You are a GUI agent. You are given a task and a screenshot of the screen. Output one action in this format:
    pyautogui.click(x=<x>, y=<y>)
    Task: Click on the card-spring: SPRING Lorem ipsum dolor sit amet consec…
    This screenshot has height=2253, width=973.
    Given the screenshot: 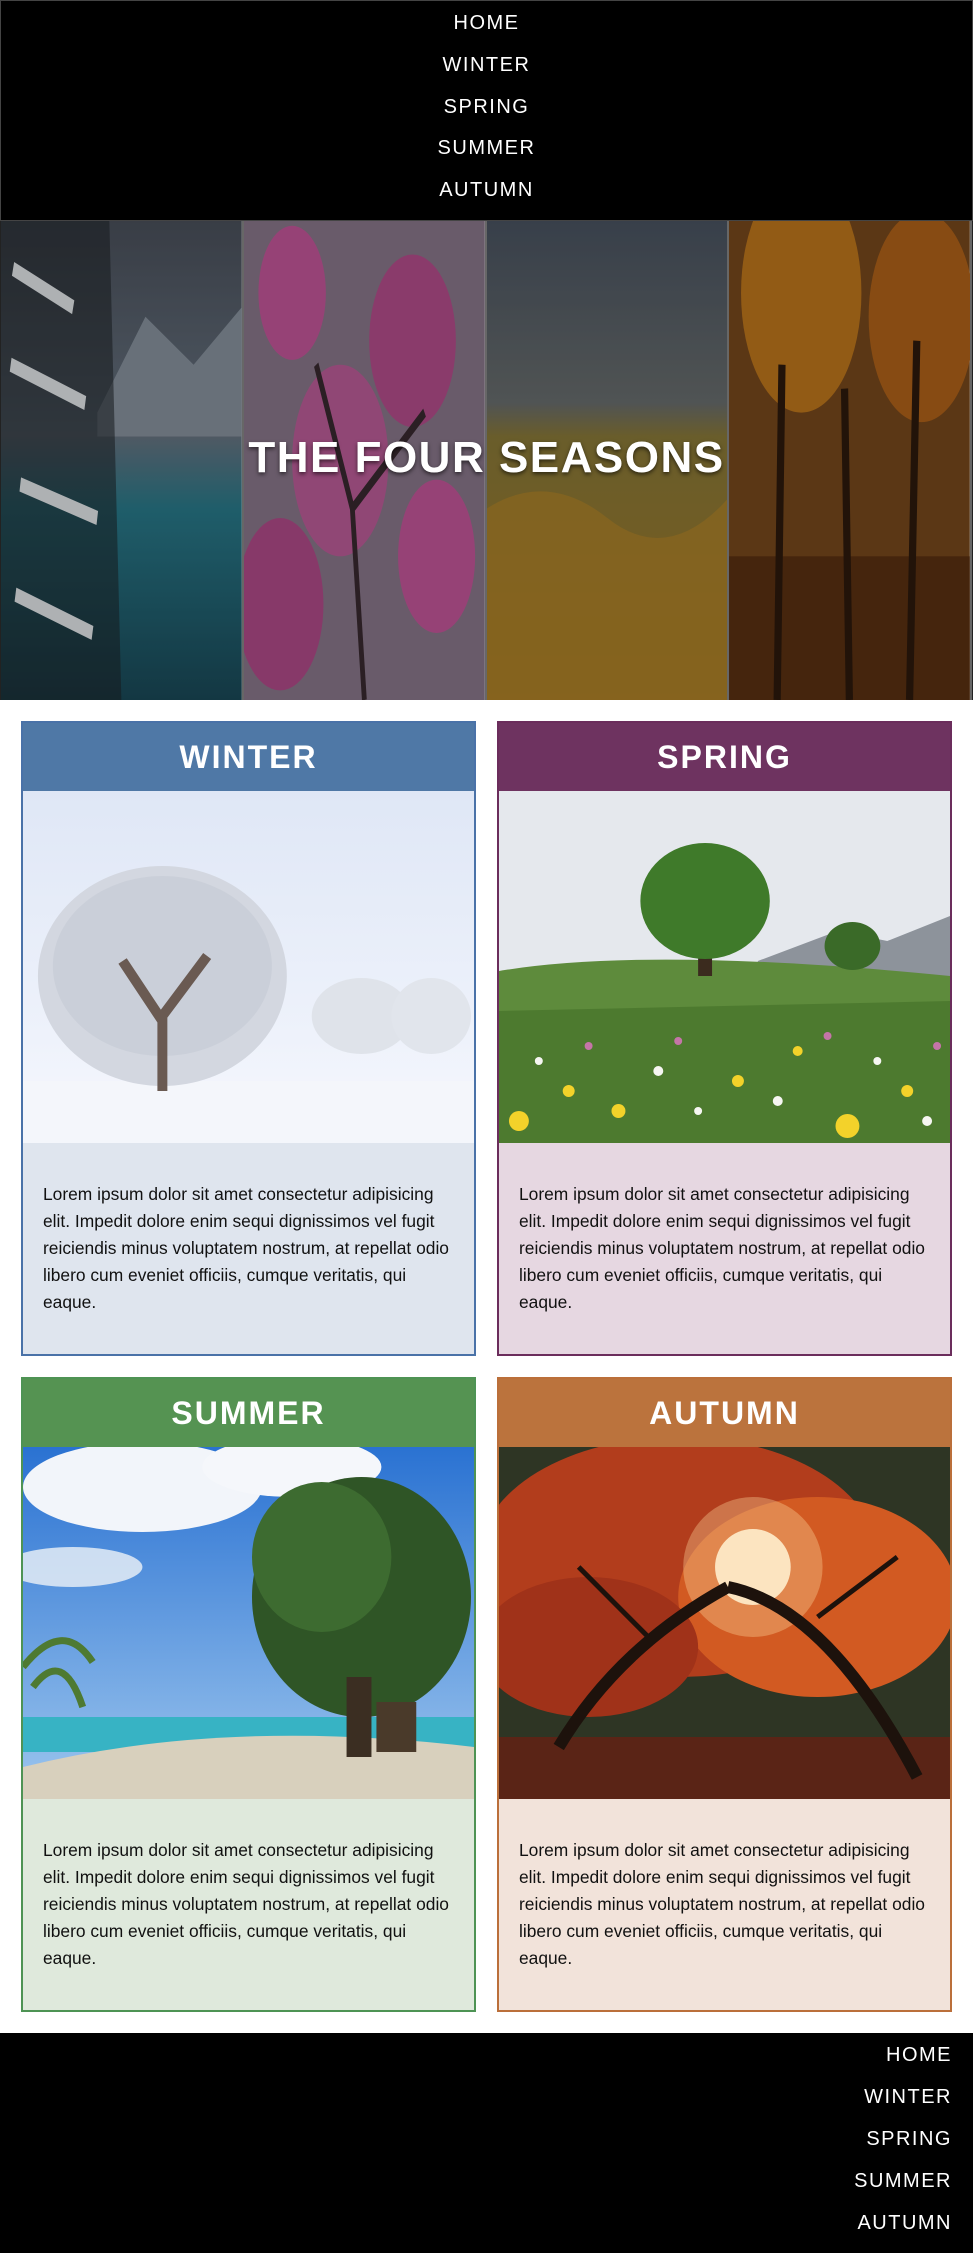 What is the action you would take?
    pyautogui.click(x=724, y=1038)
    